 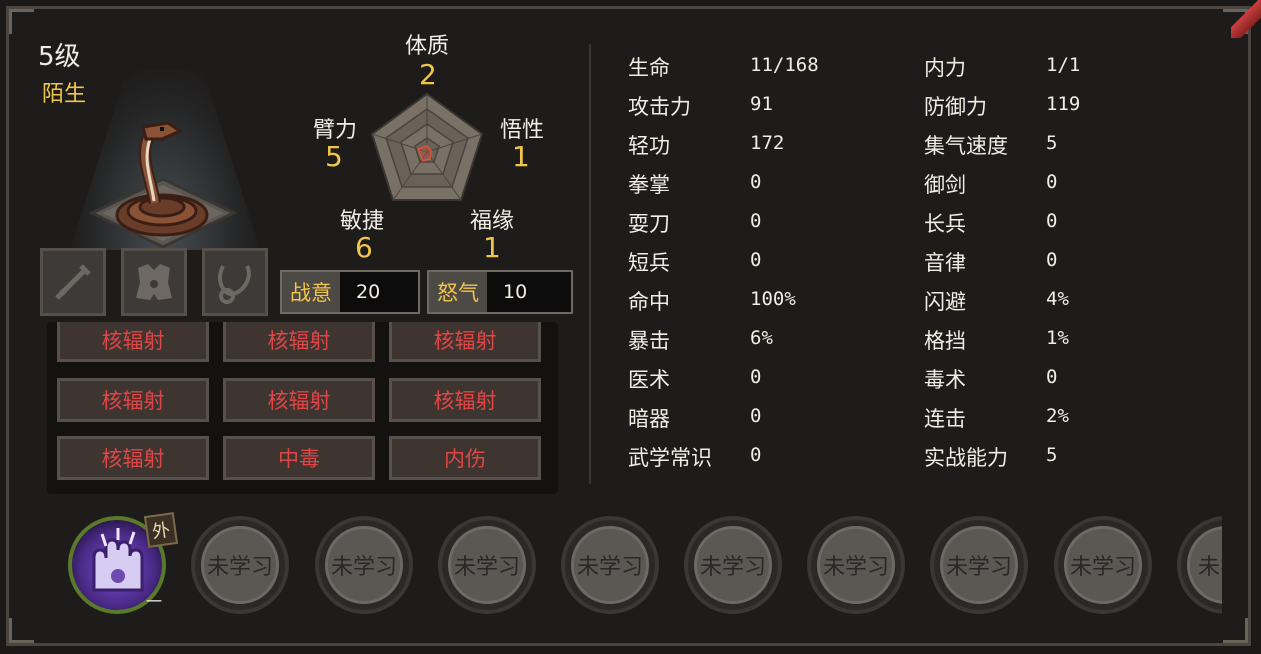 What do you see at coordinates (161, 530) in the screenshot?
I see `external-skill-badge: 外` at bounding box center [161, 530].